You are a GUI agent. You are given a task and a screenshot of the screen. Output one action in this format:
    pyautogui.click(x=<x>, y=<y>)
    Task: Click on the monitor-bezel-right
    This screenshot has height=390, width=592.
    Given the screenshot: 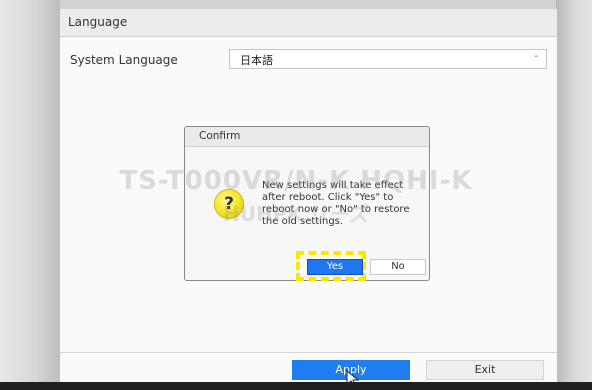 What is the action you would take?
    pyautogui.click(x=574, y=195)
    